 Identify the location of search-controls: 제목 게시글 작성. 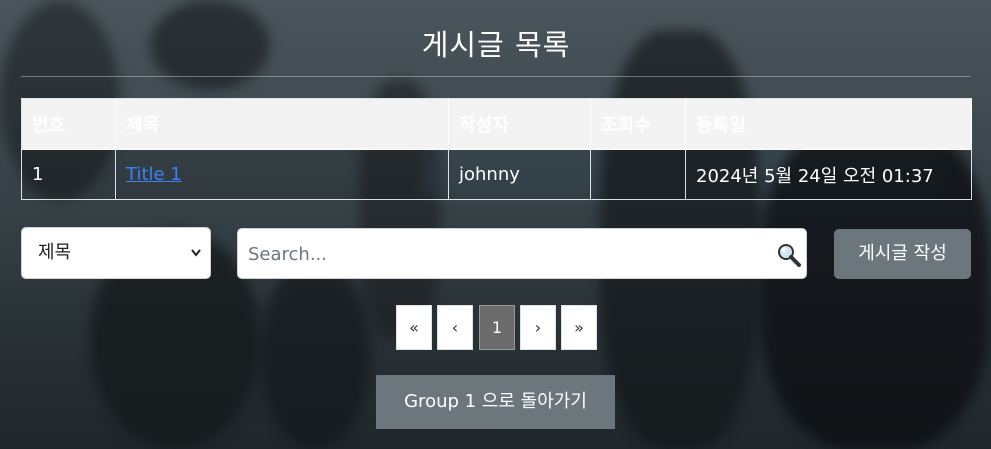
(496, 253).